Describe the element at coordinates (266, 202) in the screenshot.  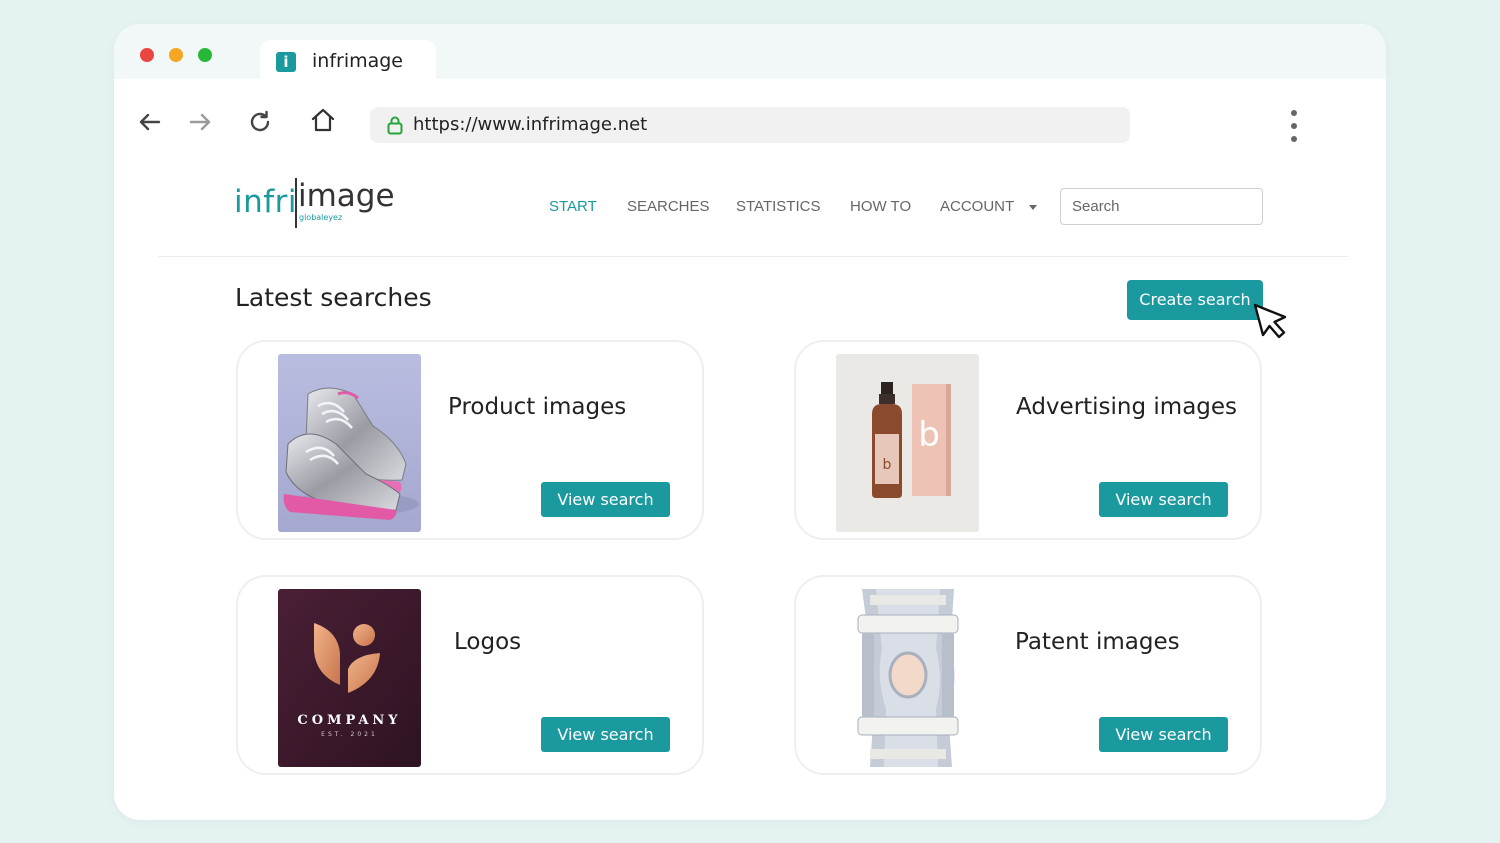
I see `logo-text-infri: infri` at that location.